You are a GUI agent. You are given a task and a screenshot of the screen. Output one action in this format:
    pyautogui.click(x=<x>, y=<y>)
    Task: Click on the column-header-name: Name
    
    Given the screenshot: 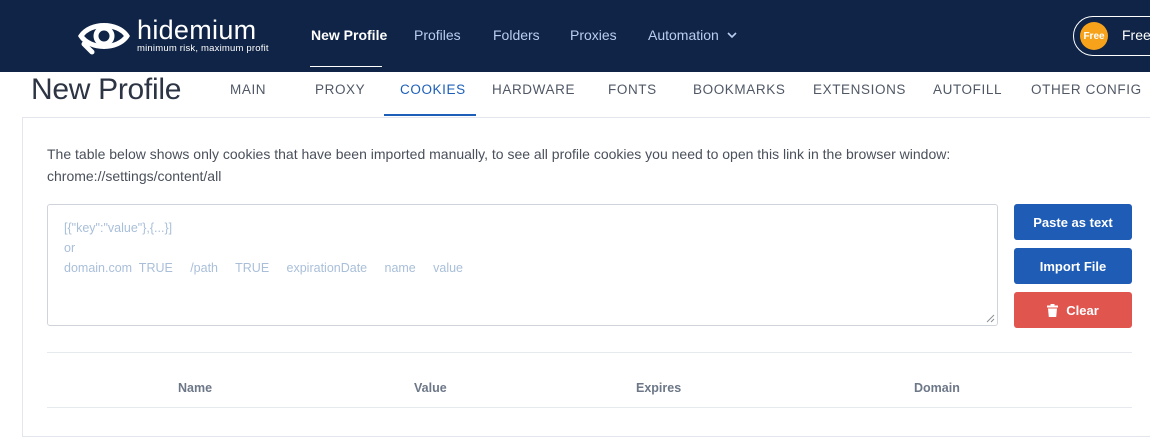 What is the action you would take?
    pyautogui.click(x=195, y=388)
    